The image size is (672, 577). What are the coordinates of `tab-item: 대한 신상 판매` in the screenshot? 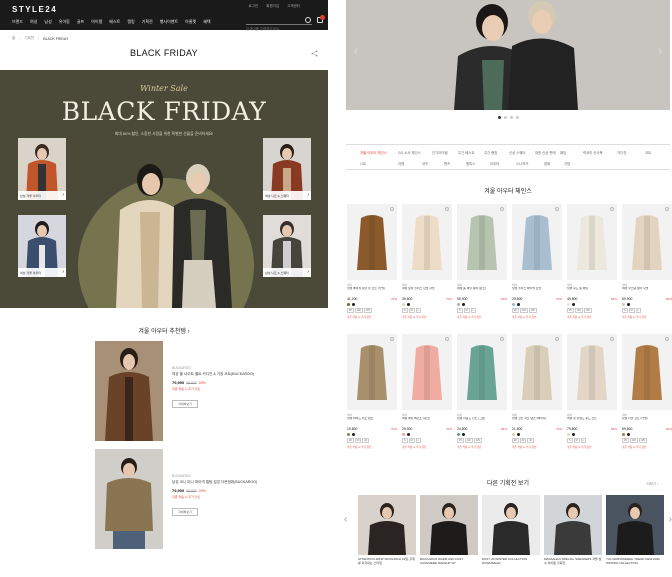 It's located at (545, 152).